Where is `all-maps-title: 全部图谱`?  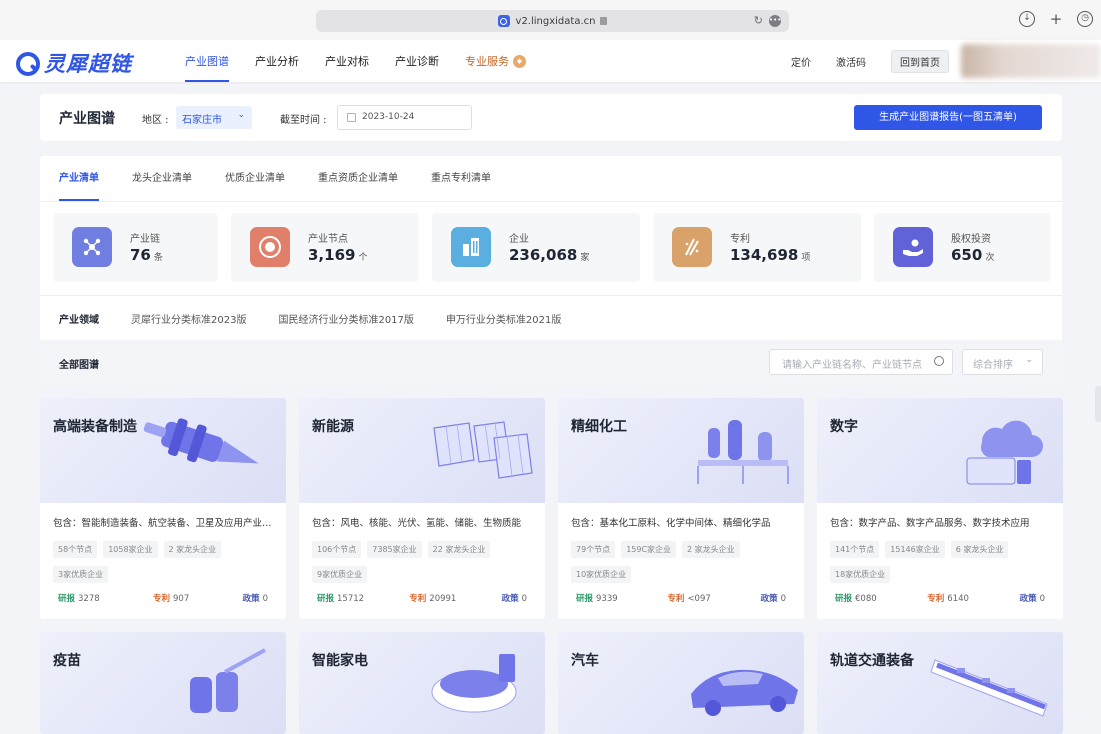
all-maps-title: 全部图谱 is located at coordinates (79, 365).